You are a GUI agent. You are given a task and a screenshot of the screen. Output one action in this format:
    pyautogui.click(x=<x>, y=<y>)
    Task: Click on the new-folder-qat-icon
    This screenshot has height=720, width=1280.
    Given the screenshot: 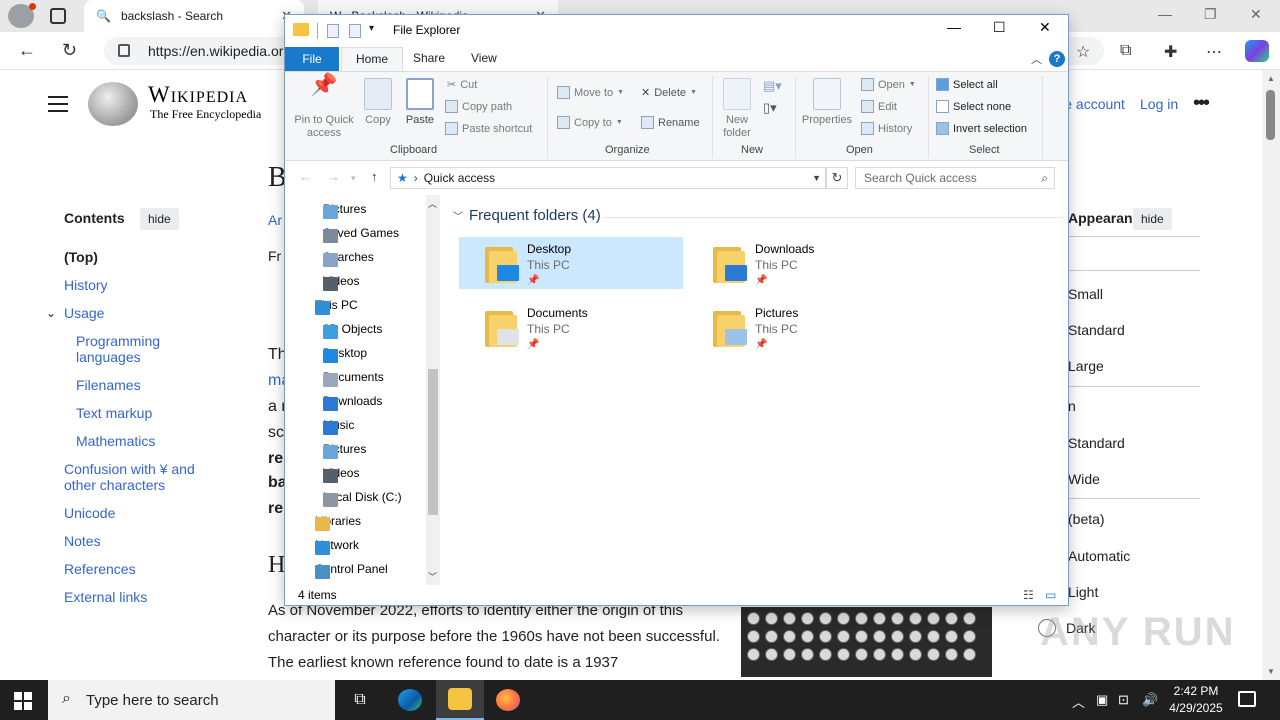 What is the action you would take?
    pyautogui.click(x=355, y=31)
    